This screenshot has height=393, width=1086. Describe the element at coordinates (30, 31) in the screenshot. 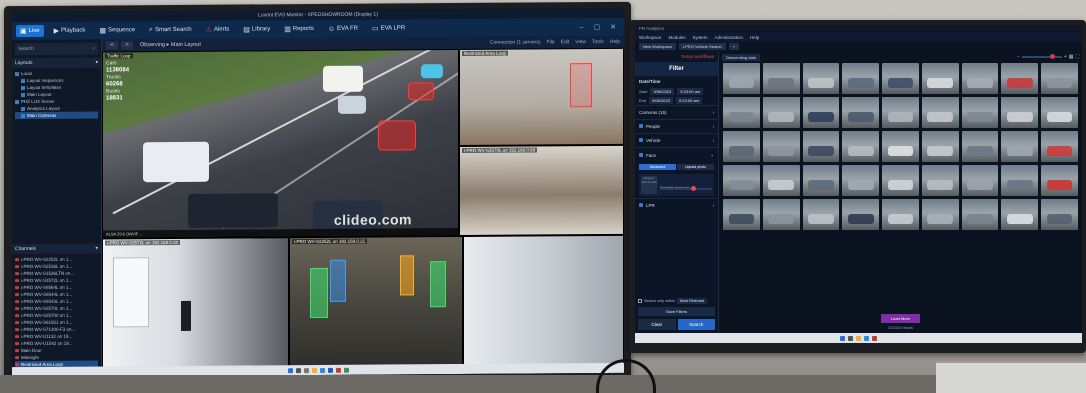

I see `tab-live: ▣ Live` at that location.